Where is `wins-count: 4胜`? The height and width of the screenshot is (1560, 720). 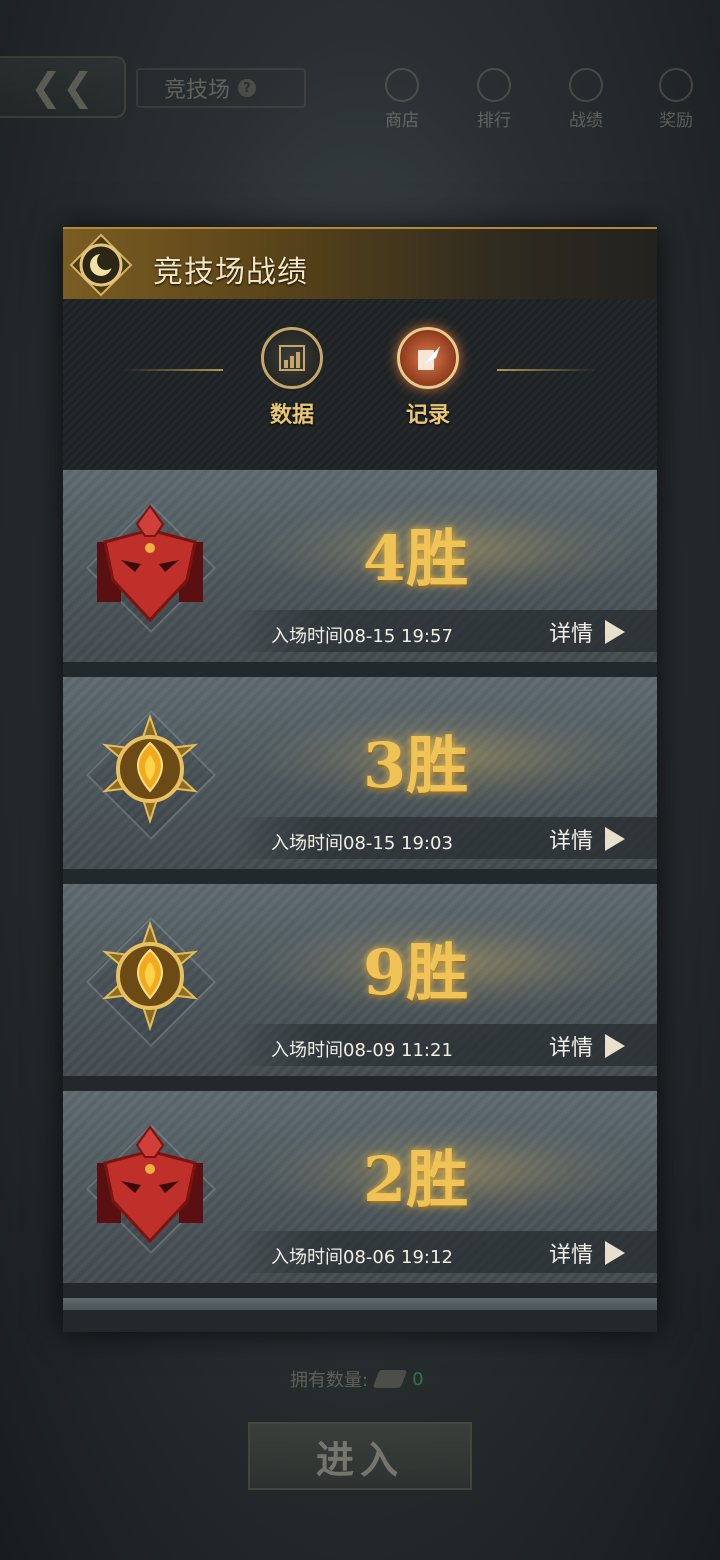
wins-count: 4胜 is located at coordinates (416, 558).